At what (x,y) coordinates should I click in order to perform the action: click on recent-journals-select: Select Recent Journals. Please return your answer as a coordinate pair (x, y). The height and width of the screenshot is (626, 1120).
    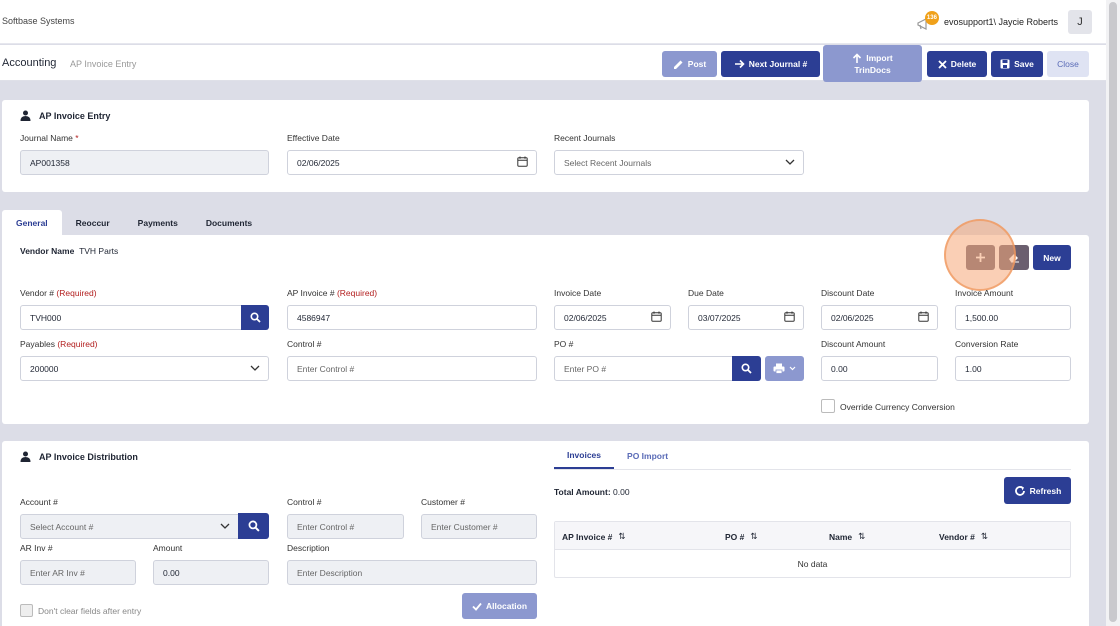
    Looking at the image, I should click on (679, 162).